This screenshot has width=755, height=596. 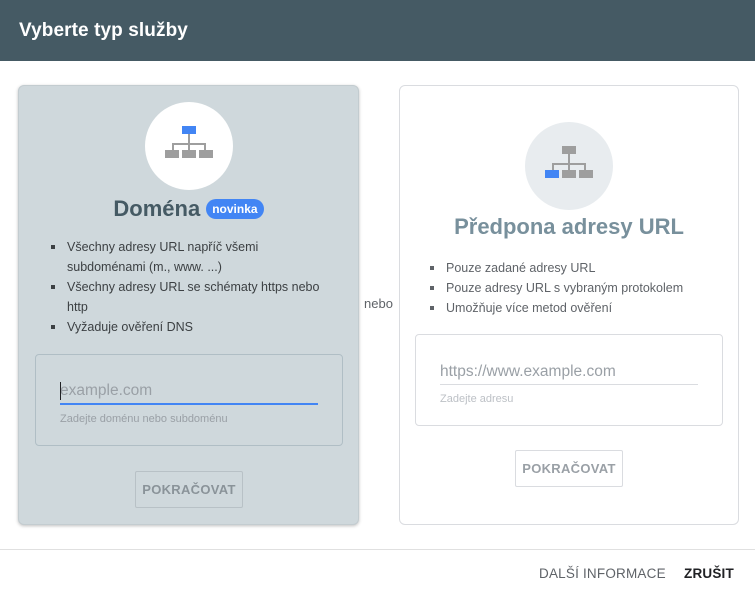 I want to click on domain-title-row: Doména novinka, so click(x=188, y=209).